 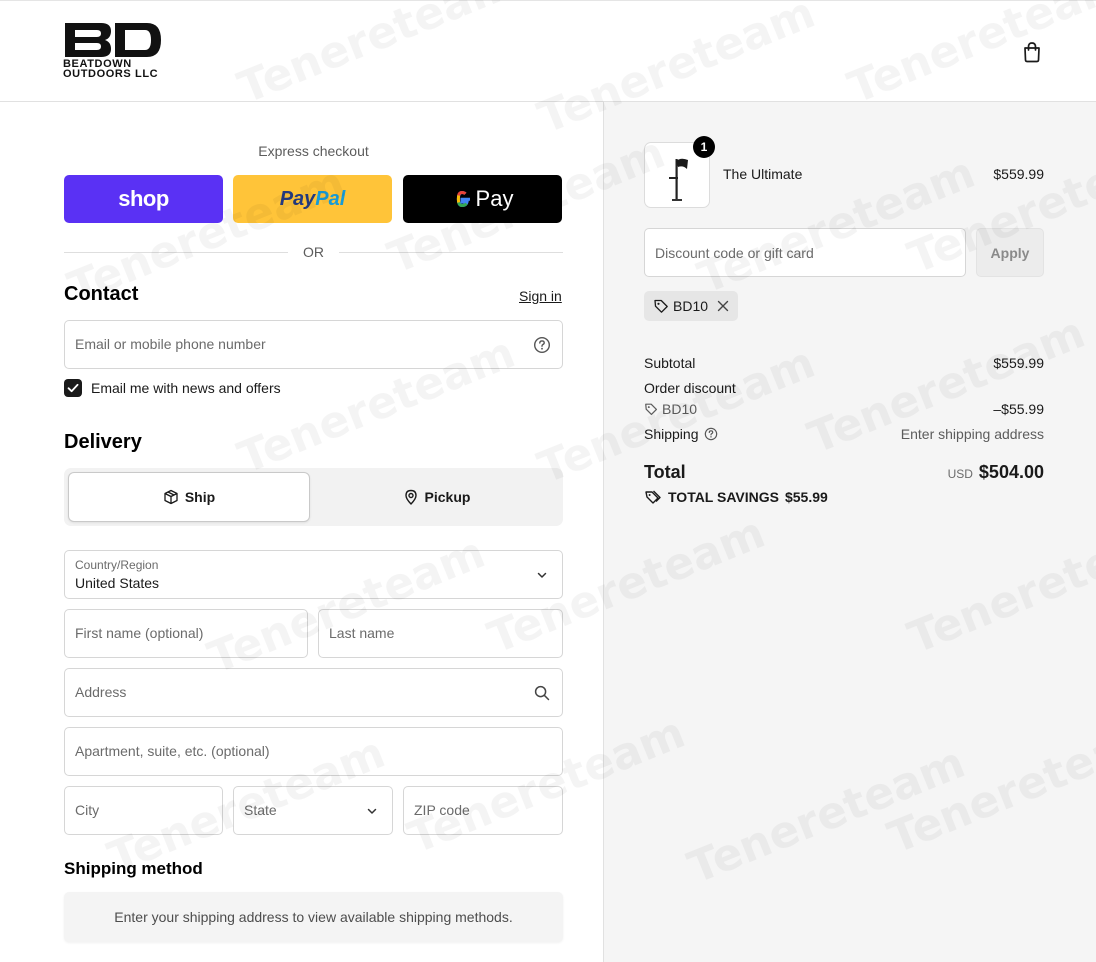 I want to click on total-currency: USD, so click(x=960, y=474).